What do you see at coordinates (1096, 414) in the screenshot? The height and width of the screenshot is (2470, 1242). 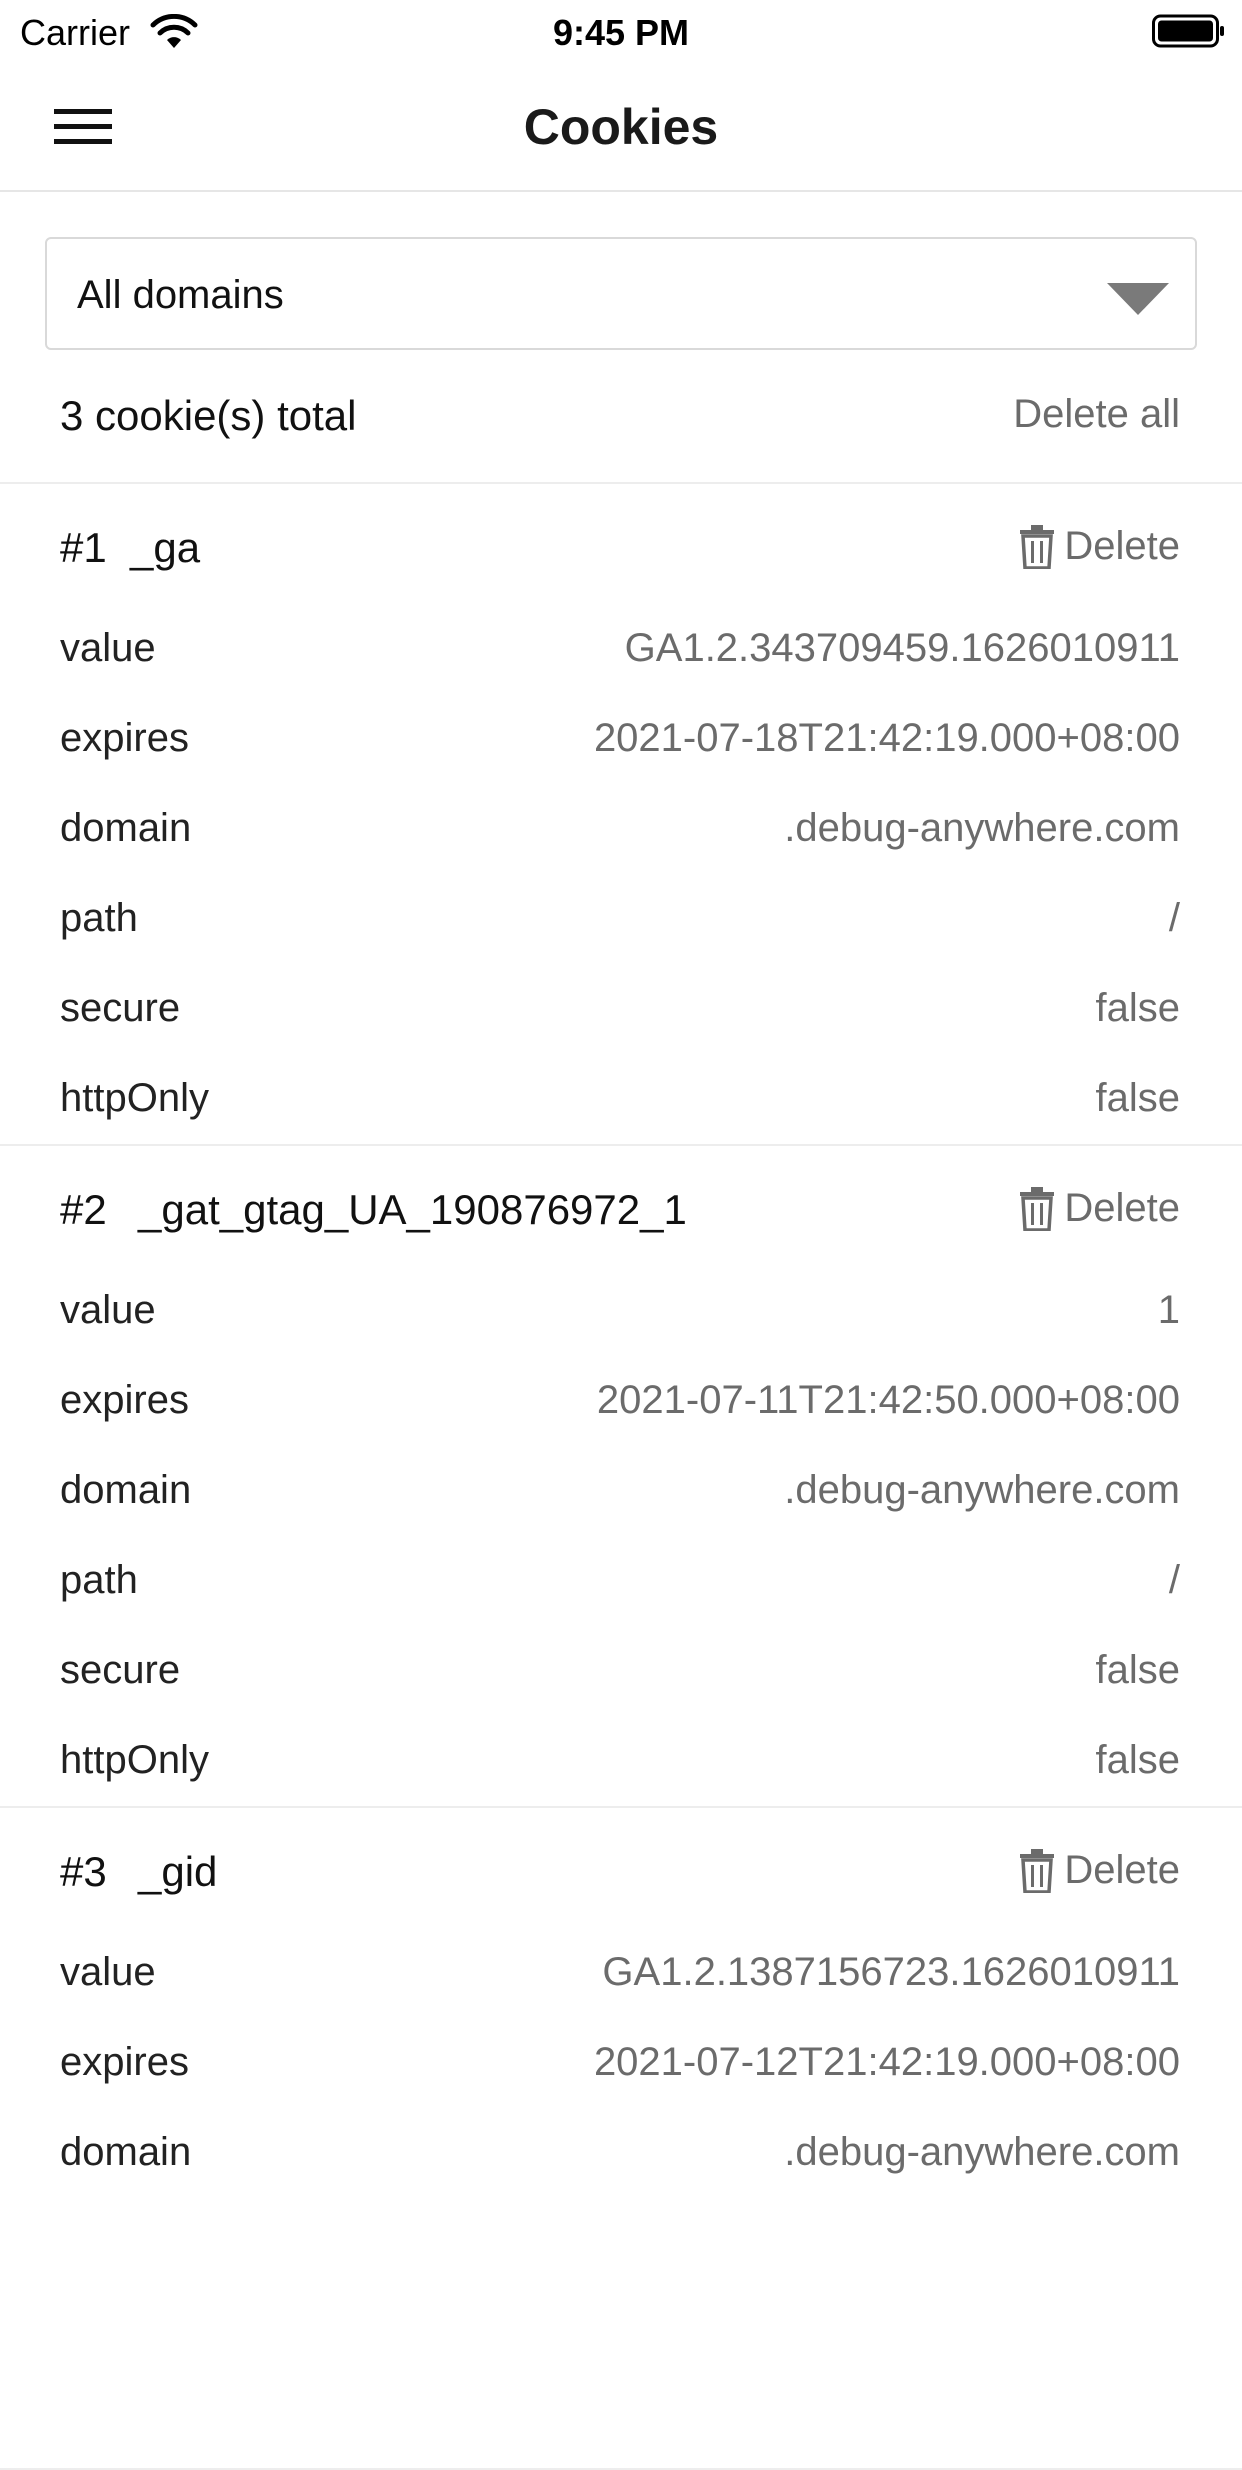 I see `delete-all-button: Delete all` at bounding box center [1096, 414].